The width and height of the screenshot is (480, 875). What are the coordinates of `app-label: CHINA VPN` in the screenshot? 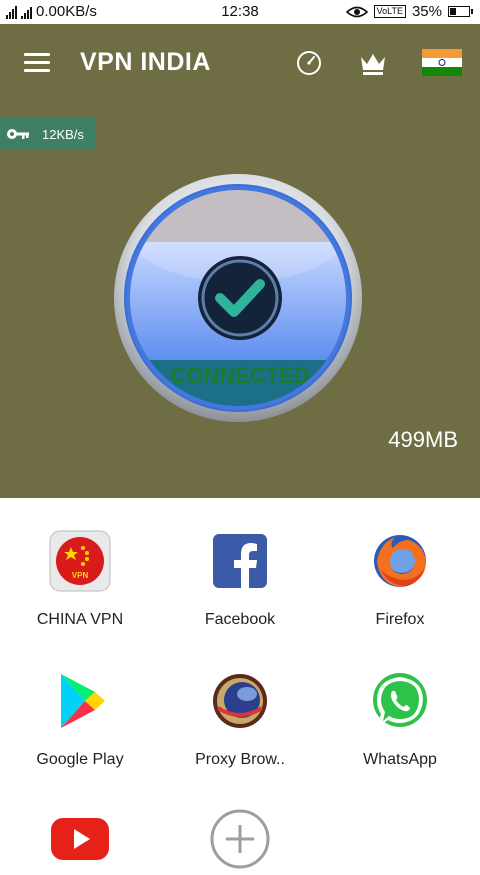 It's located at (80, 619).